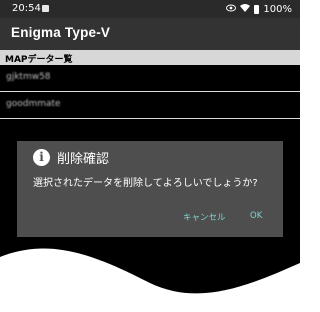 This screenshot has height=312, width=320. Describe the element at coordinates (245, 9) in the screenshot. I see `wifi-icon` at that location.